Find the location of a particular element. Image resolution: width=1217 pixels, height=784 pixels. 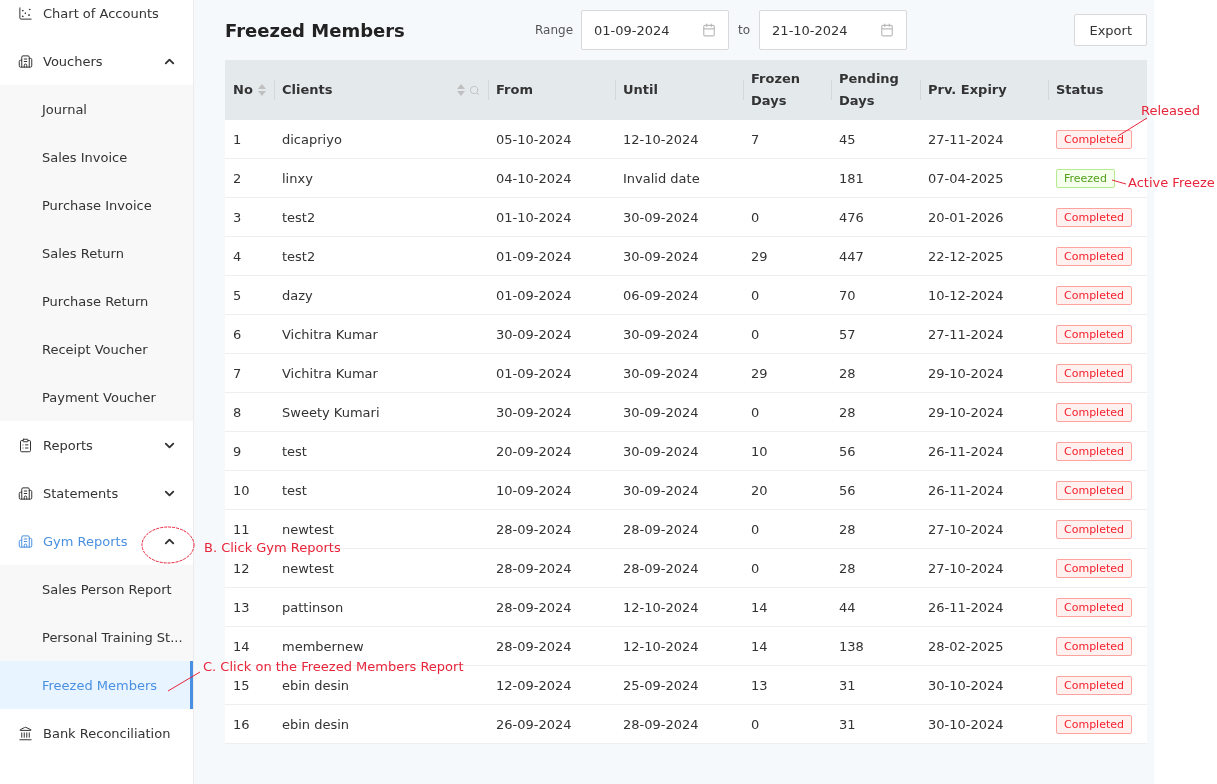

sidebar-item: Bank Reconciliation is located at coordinates (96, 733).